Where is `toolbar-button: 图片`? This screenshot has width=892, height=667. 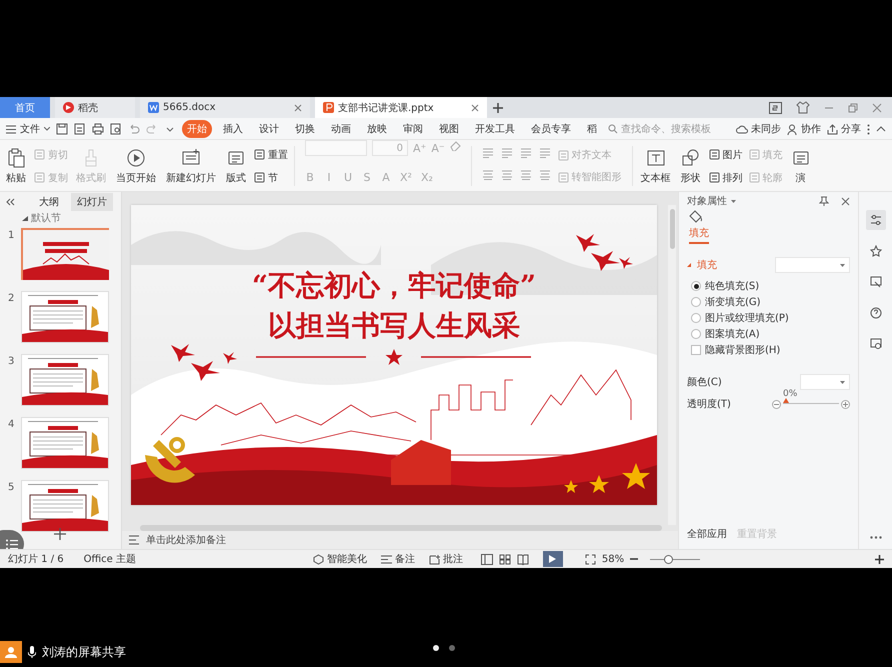 toolbar-button: 图片 is located at coordinates (725, 155).